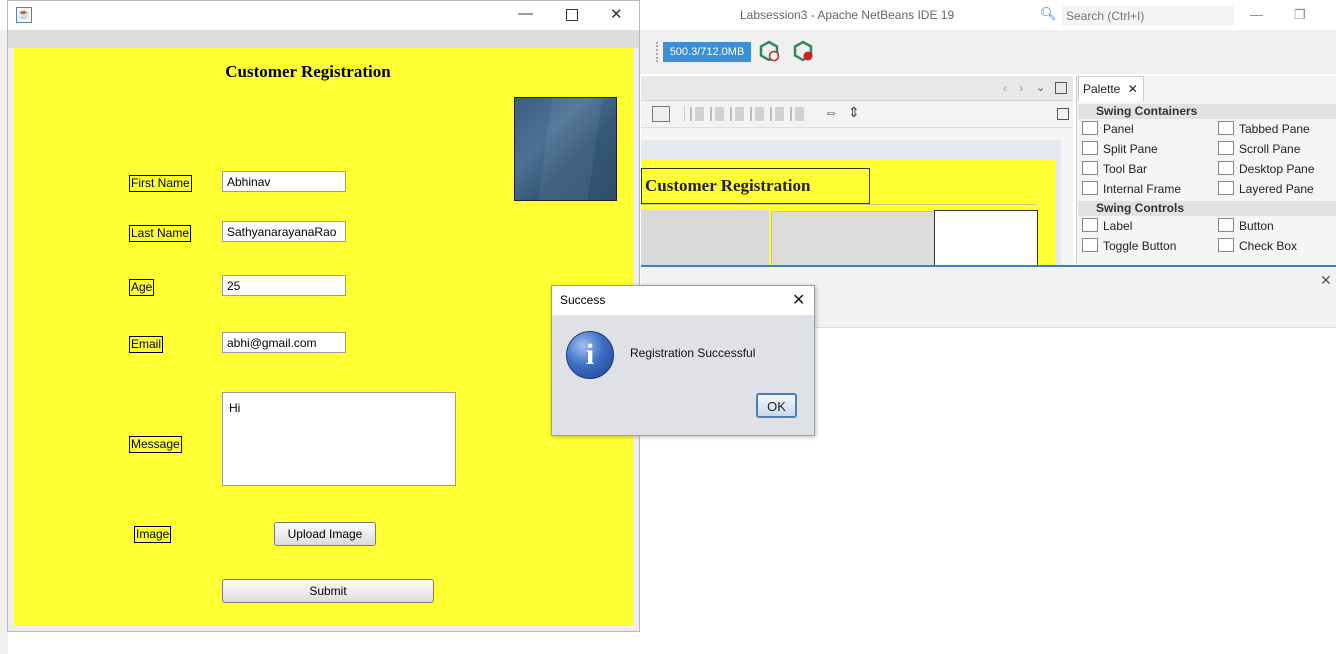 The image size is (1336, 654). Describe the element at coordinates (160, 183) in the screenshot. I see `first-name-label: First Name` at that location.